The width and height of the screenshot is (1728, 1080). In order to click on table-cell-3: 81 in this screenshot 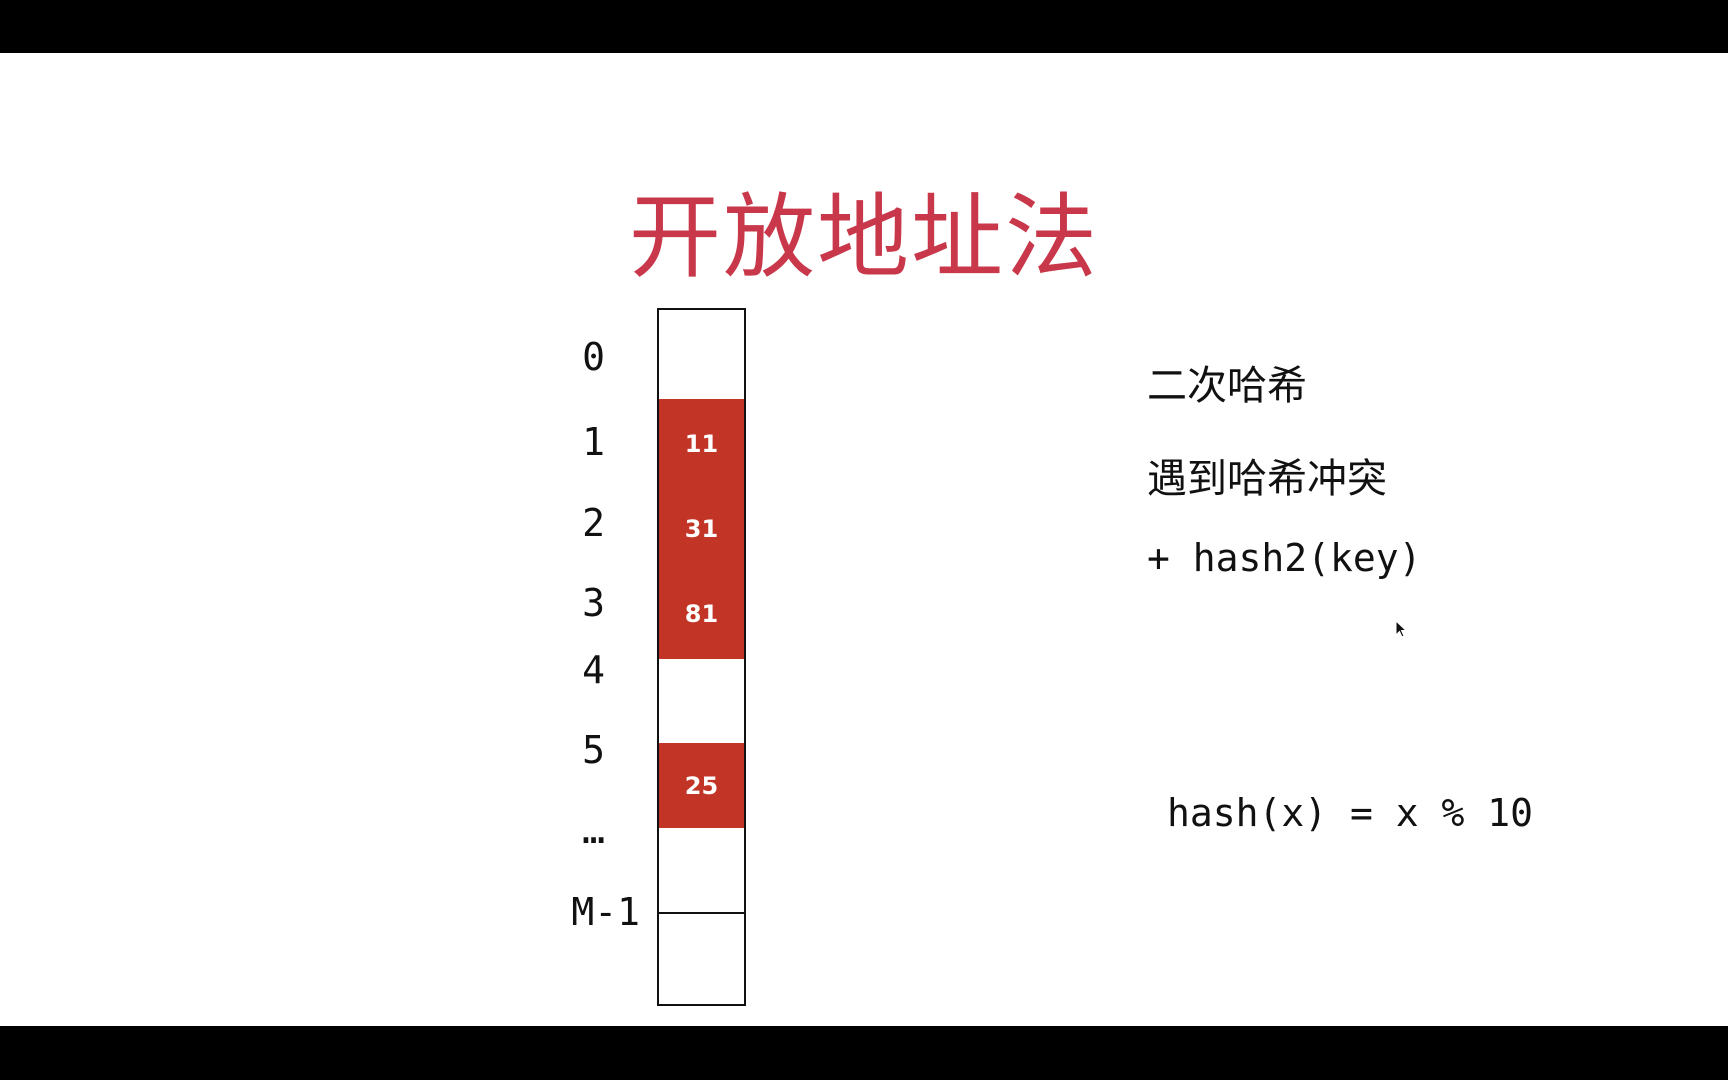, I will do `click(701, 614)`.